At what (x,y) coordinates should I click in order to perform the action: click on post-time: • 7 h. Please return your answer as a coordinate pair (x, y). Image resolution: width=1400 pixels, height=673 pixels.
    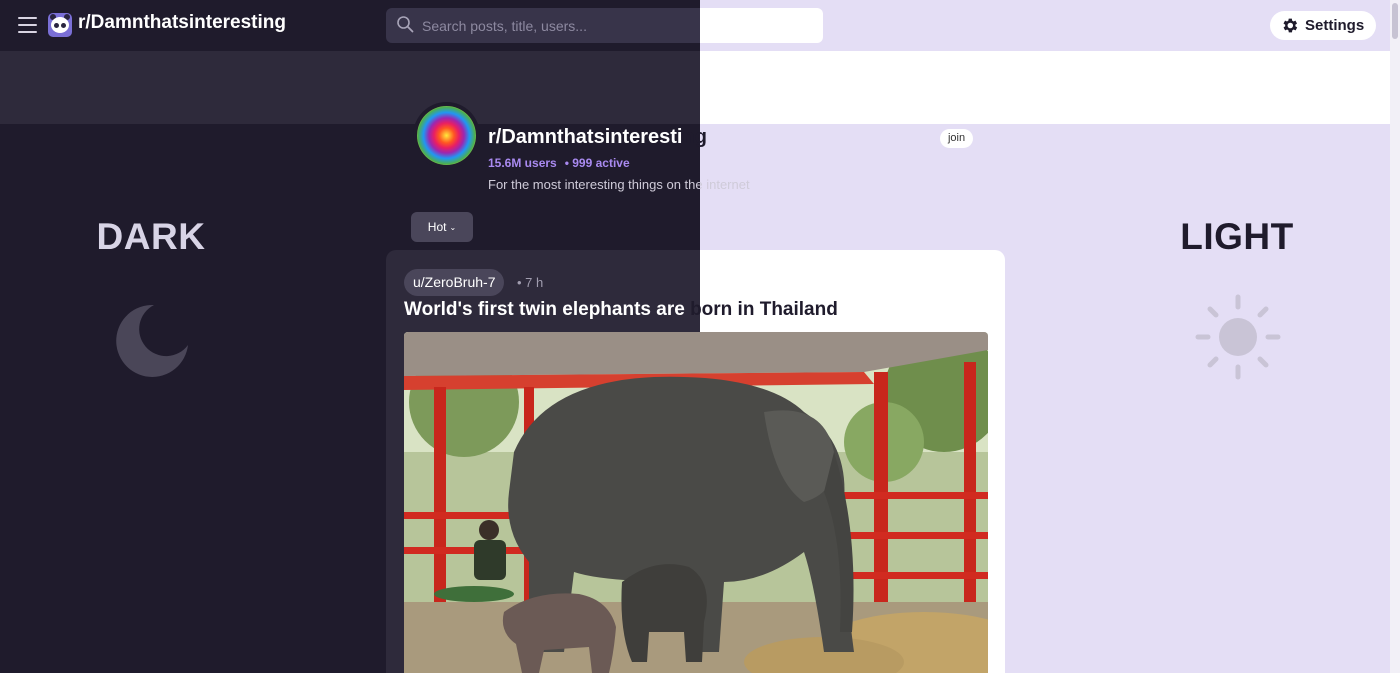
    Looking at the image, I should click on (530, 282).